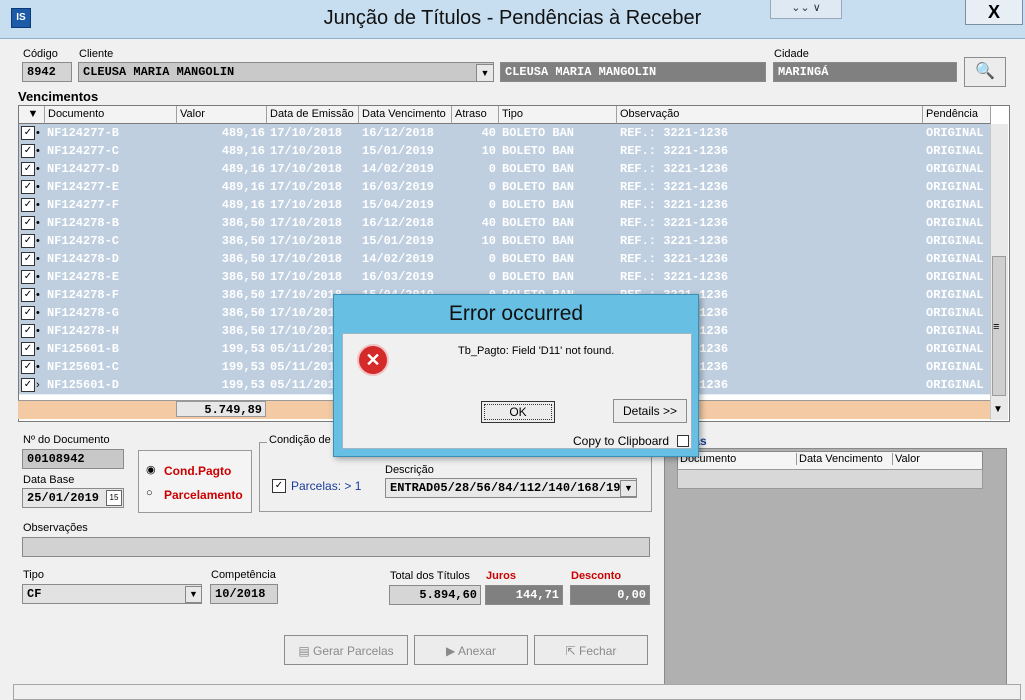 Image resolution: width=1025 pixels, height=700 pixels. What do you see at coordinates (32, 115) in the screenshot?
I see `filter-icon: ▼` at bounding box center [32, 115].